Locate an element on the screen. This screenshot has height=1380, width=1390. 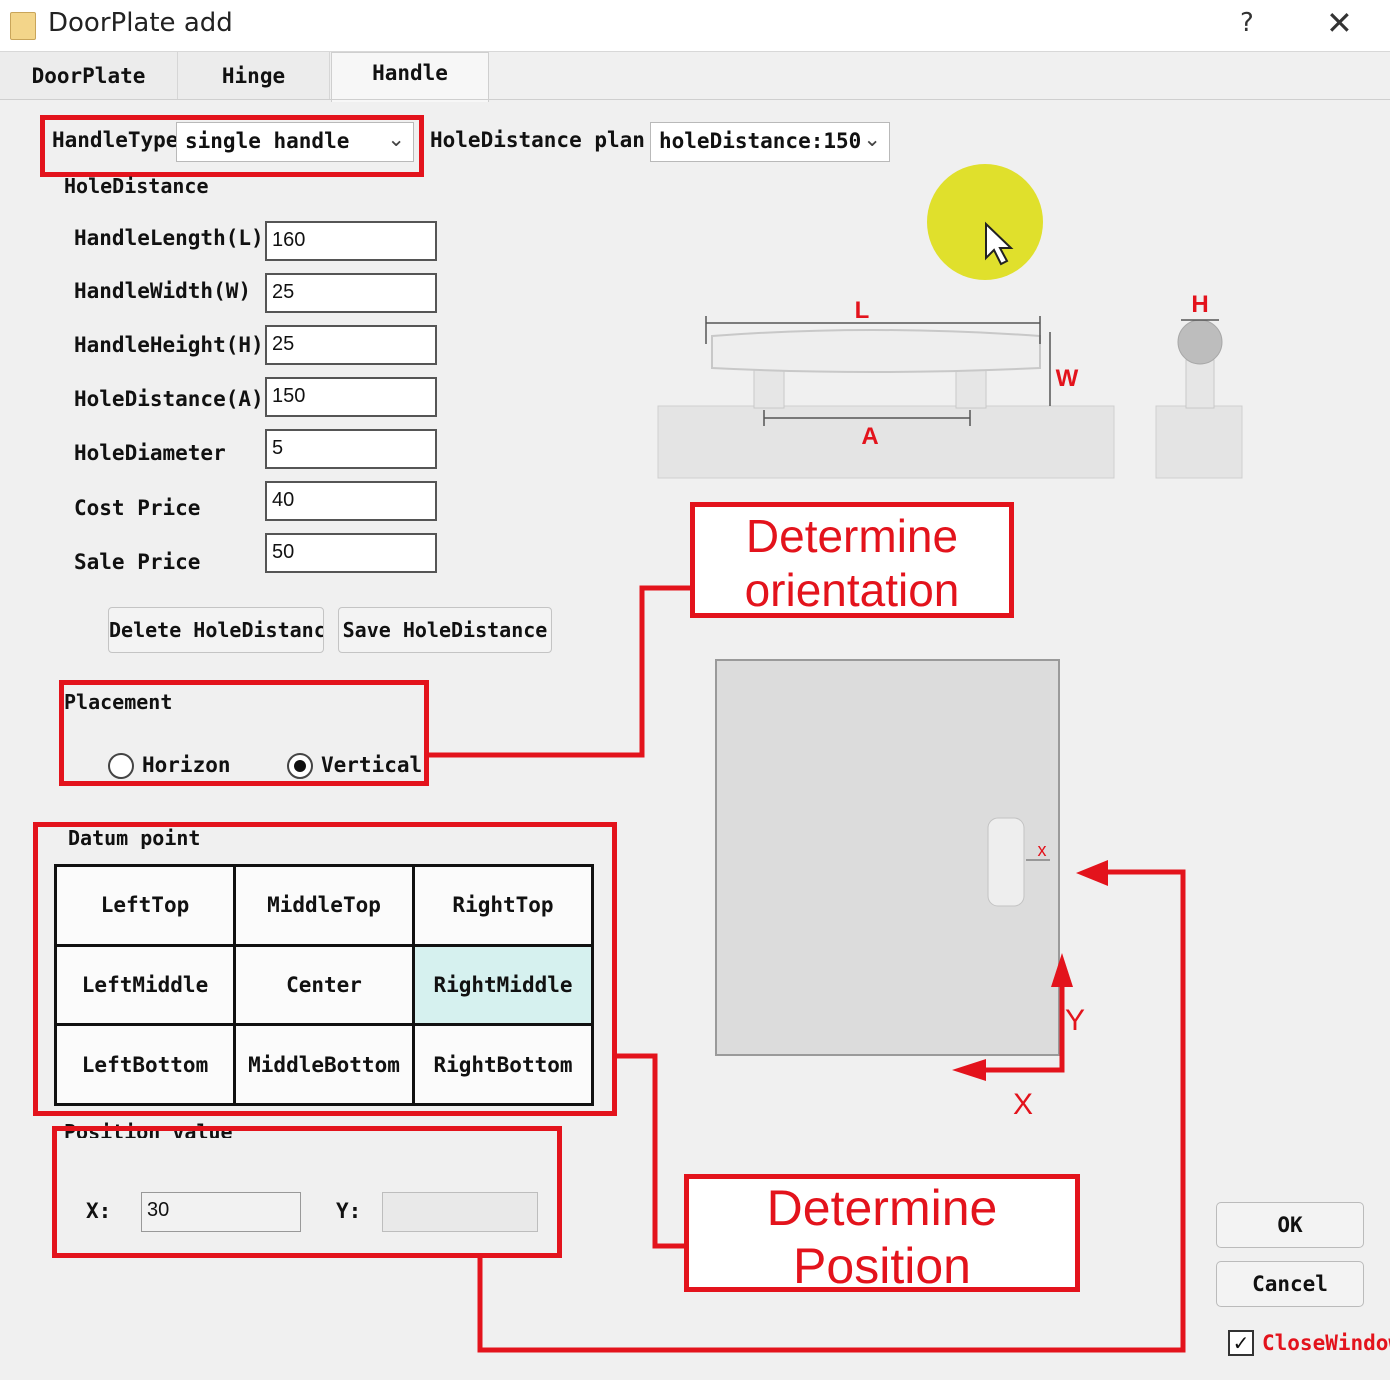
ok-button: OK is located at coordinates (1290, 1225).